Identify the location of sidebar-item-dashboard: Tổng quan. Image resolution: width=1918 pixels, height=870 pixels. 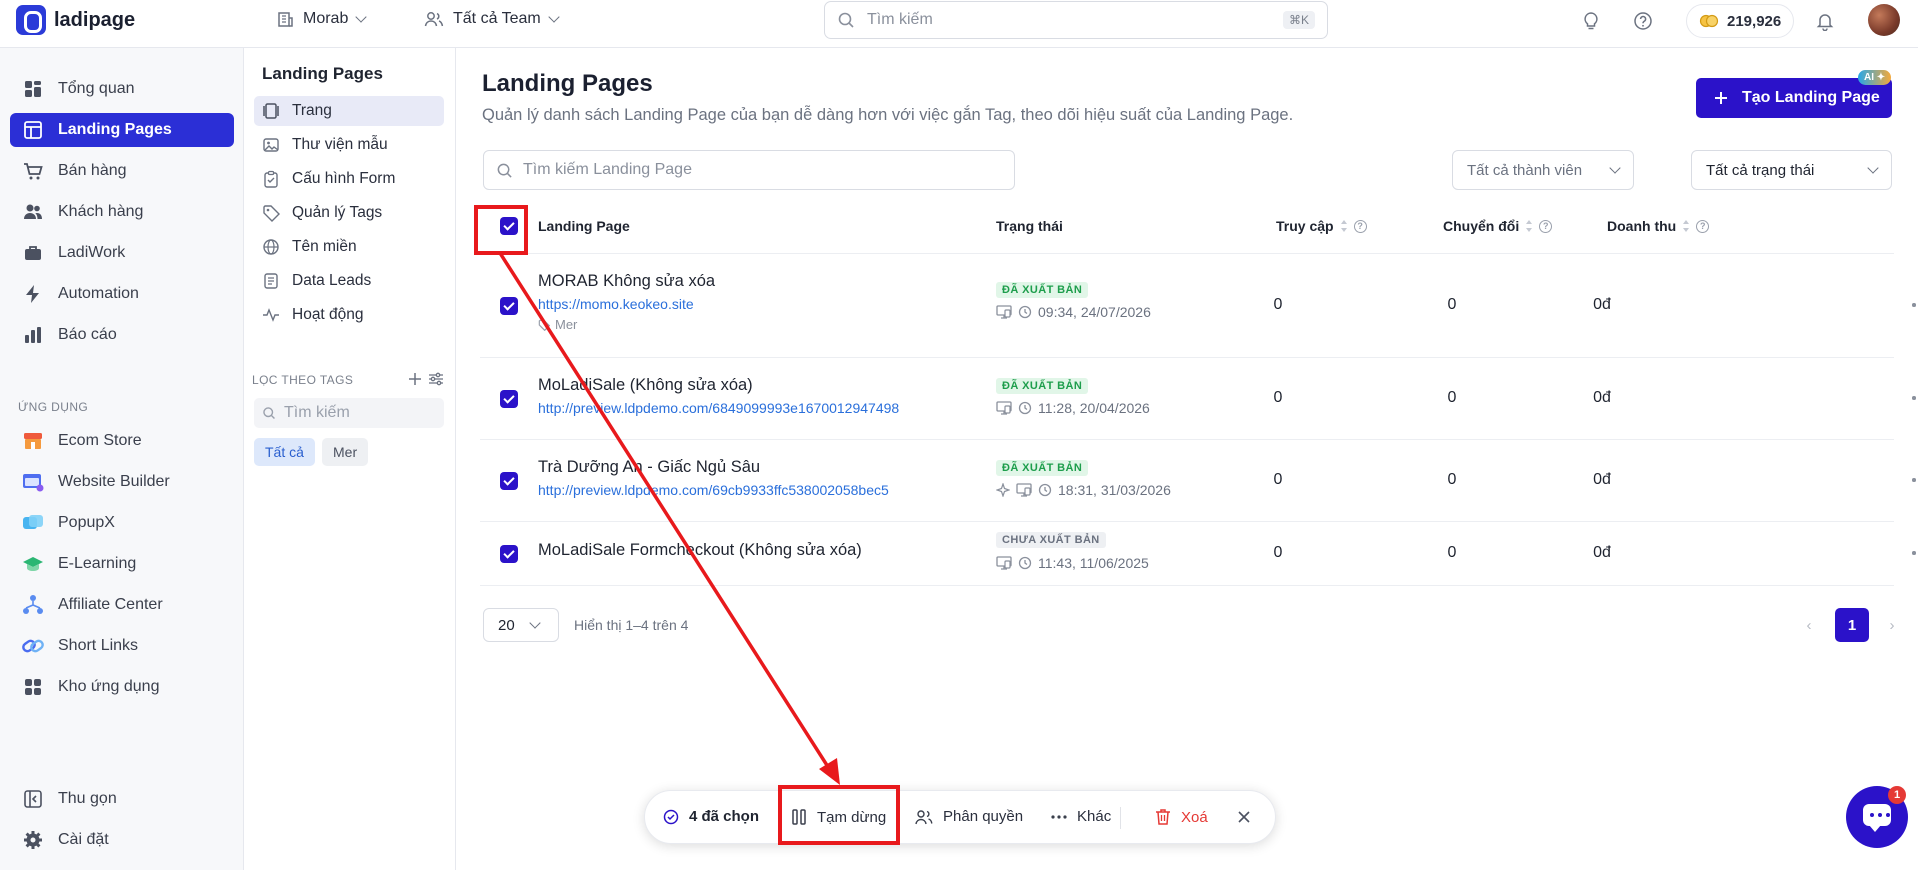
(122, 89).